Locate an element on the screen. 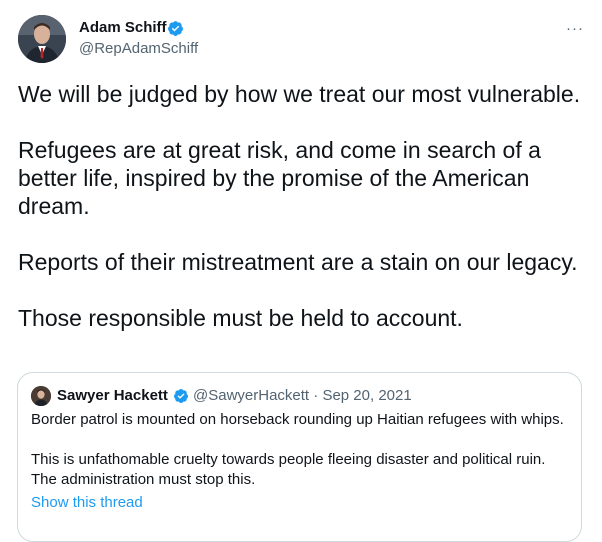 Image resolution: width=602 pixels, height=542 pixels. author-avatar is located at coordinates (42, 39).